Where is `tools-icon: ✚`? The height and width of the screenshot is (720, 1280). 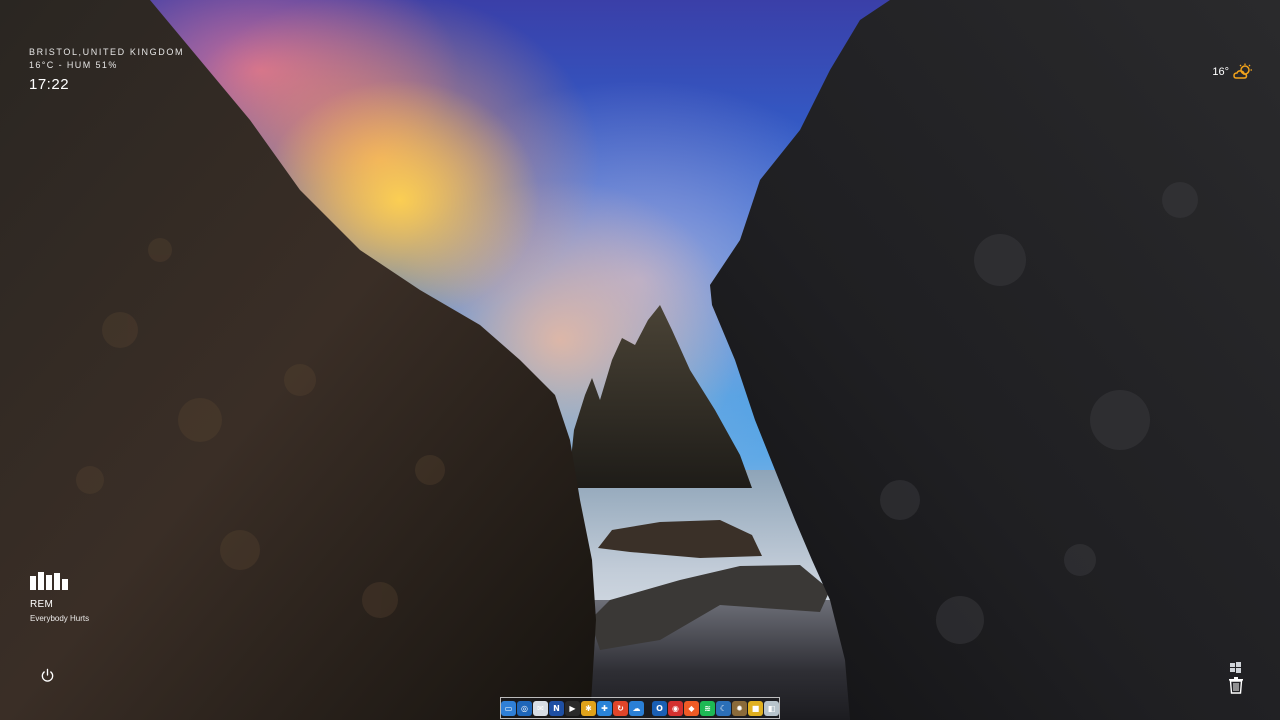
tools-icon: ✚ is located at coordinates (604, 708).